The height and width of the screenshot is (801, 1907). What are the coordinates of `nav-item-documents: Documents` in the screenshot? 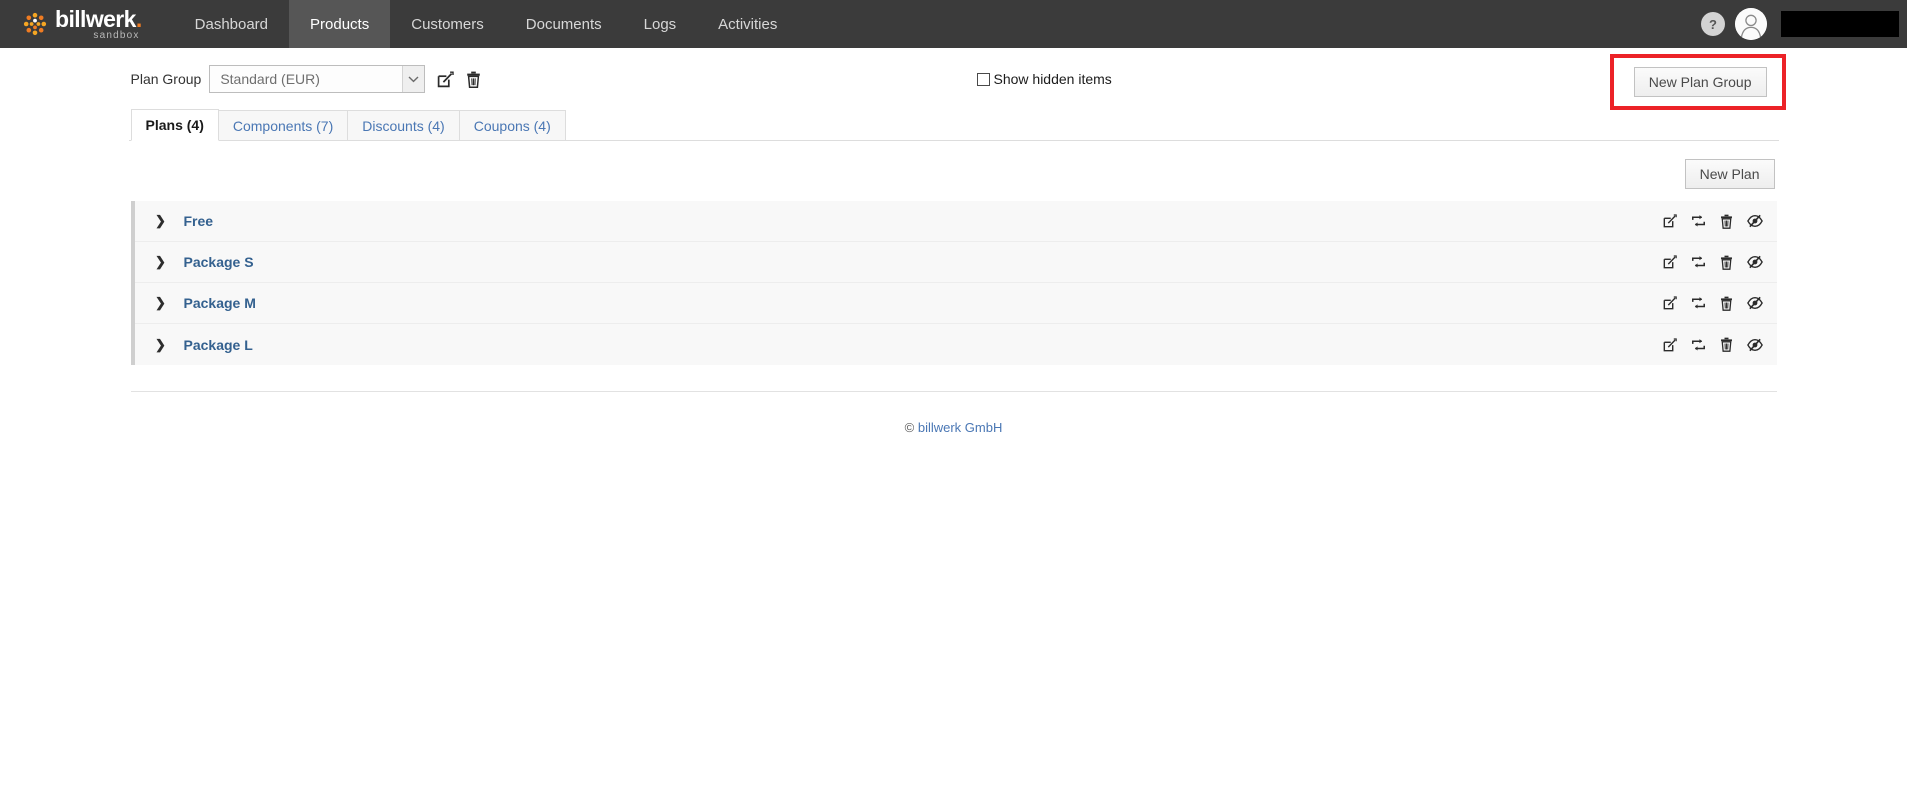 It's located at (564, 24).